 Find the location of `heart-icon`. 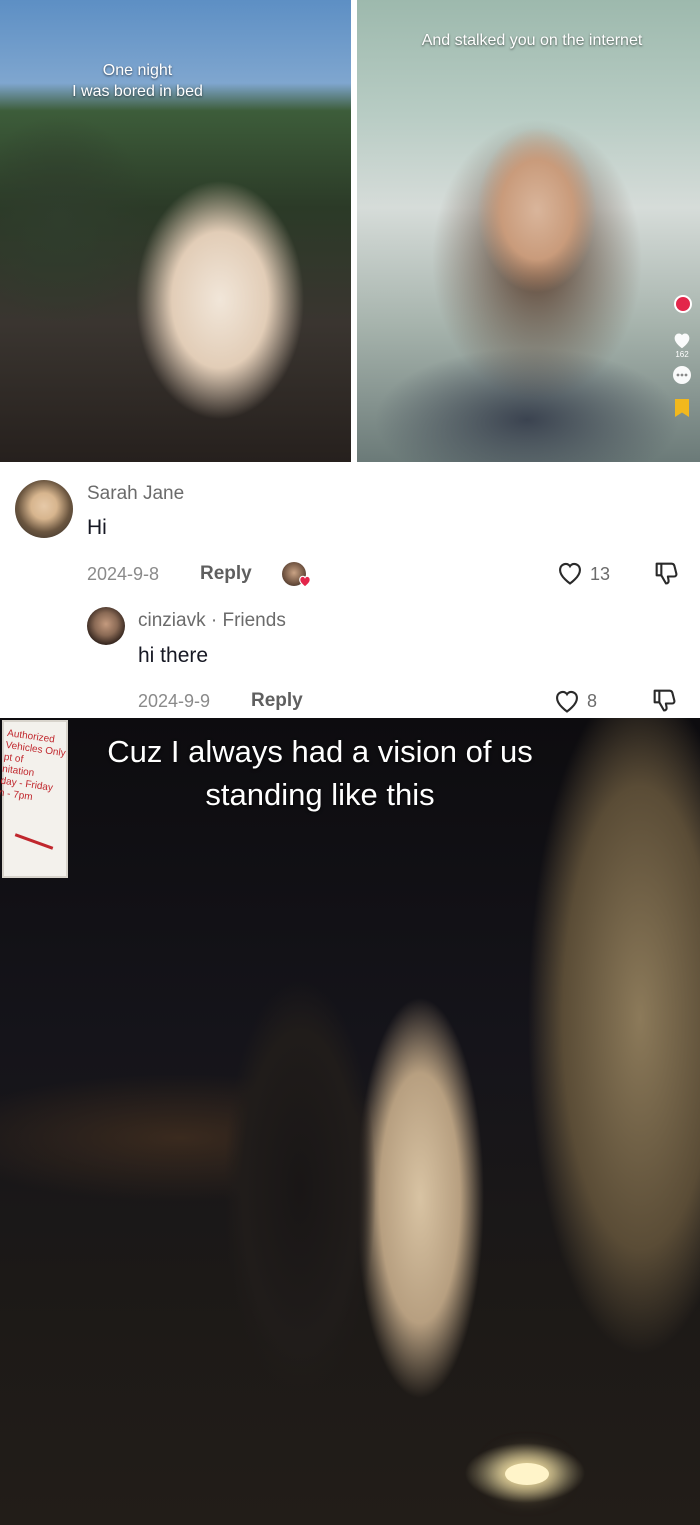

heart-icon is located at coordinates (682, 340).